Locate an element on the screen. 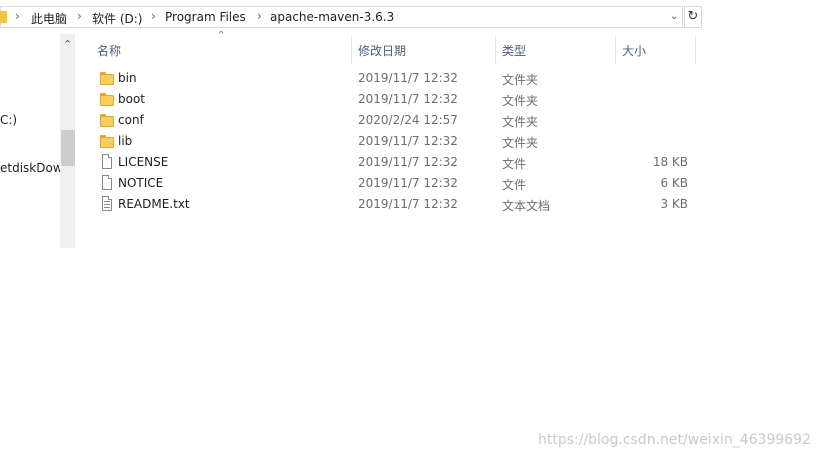 The width and height of the screenshot is (819, 460). file-row: NOTICE 2019/11/7 12:32 文件 6 KB is located at coordinates (396, 183).